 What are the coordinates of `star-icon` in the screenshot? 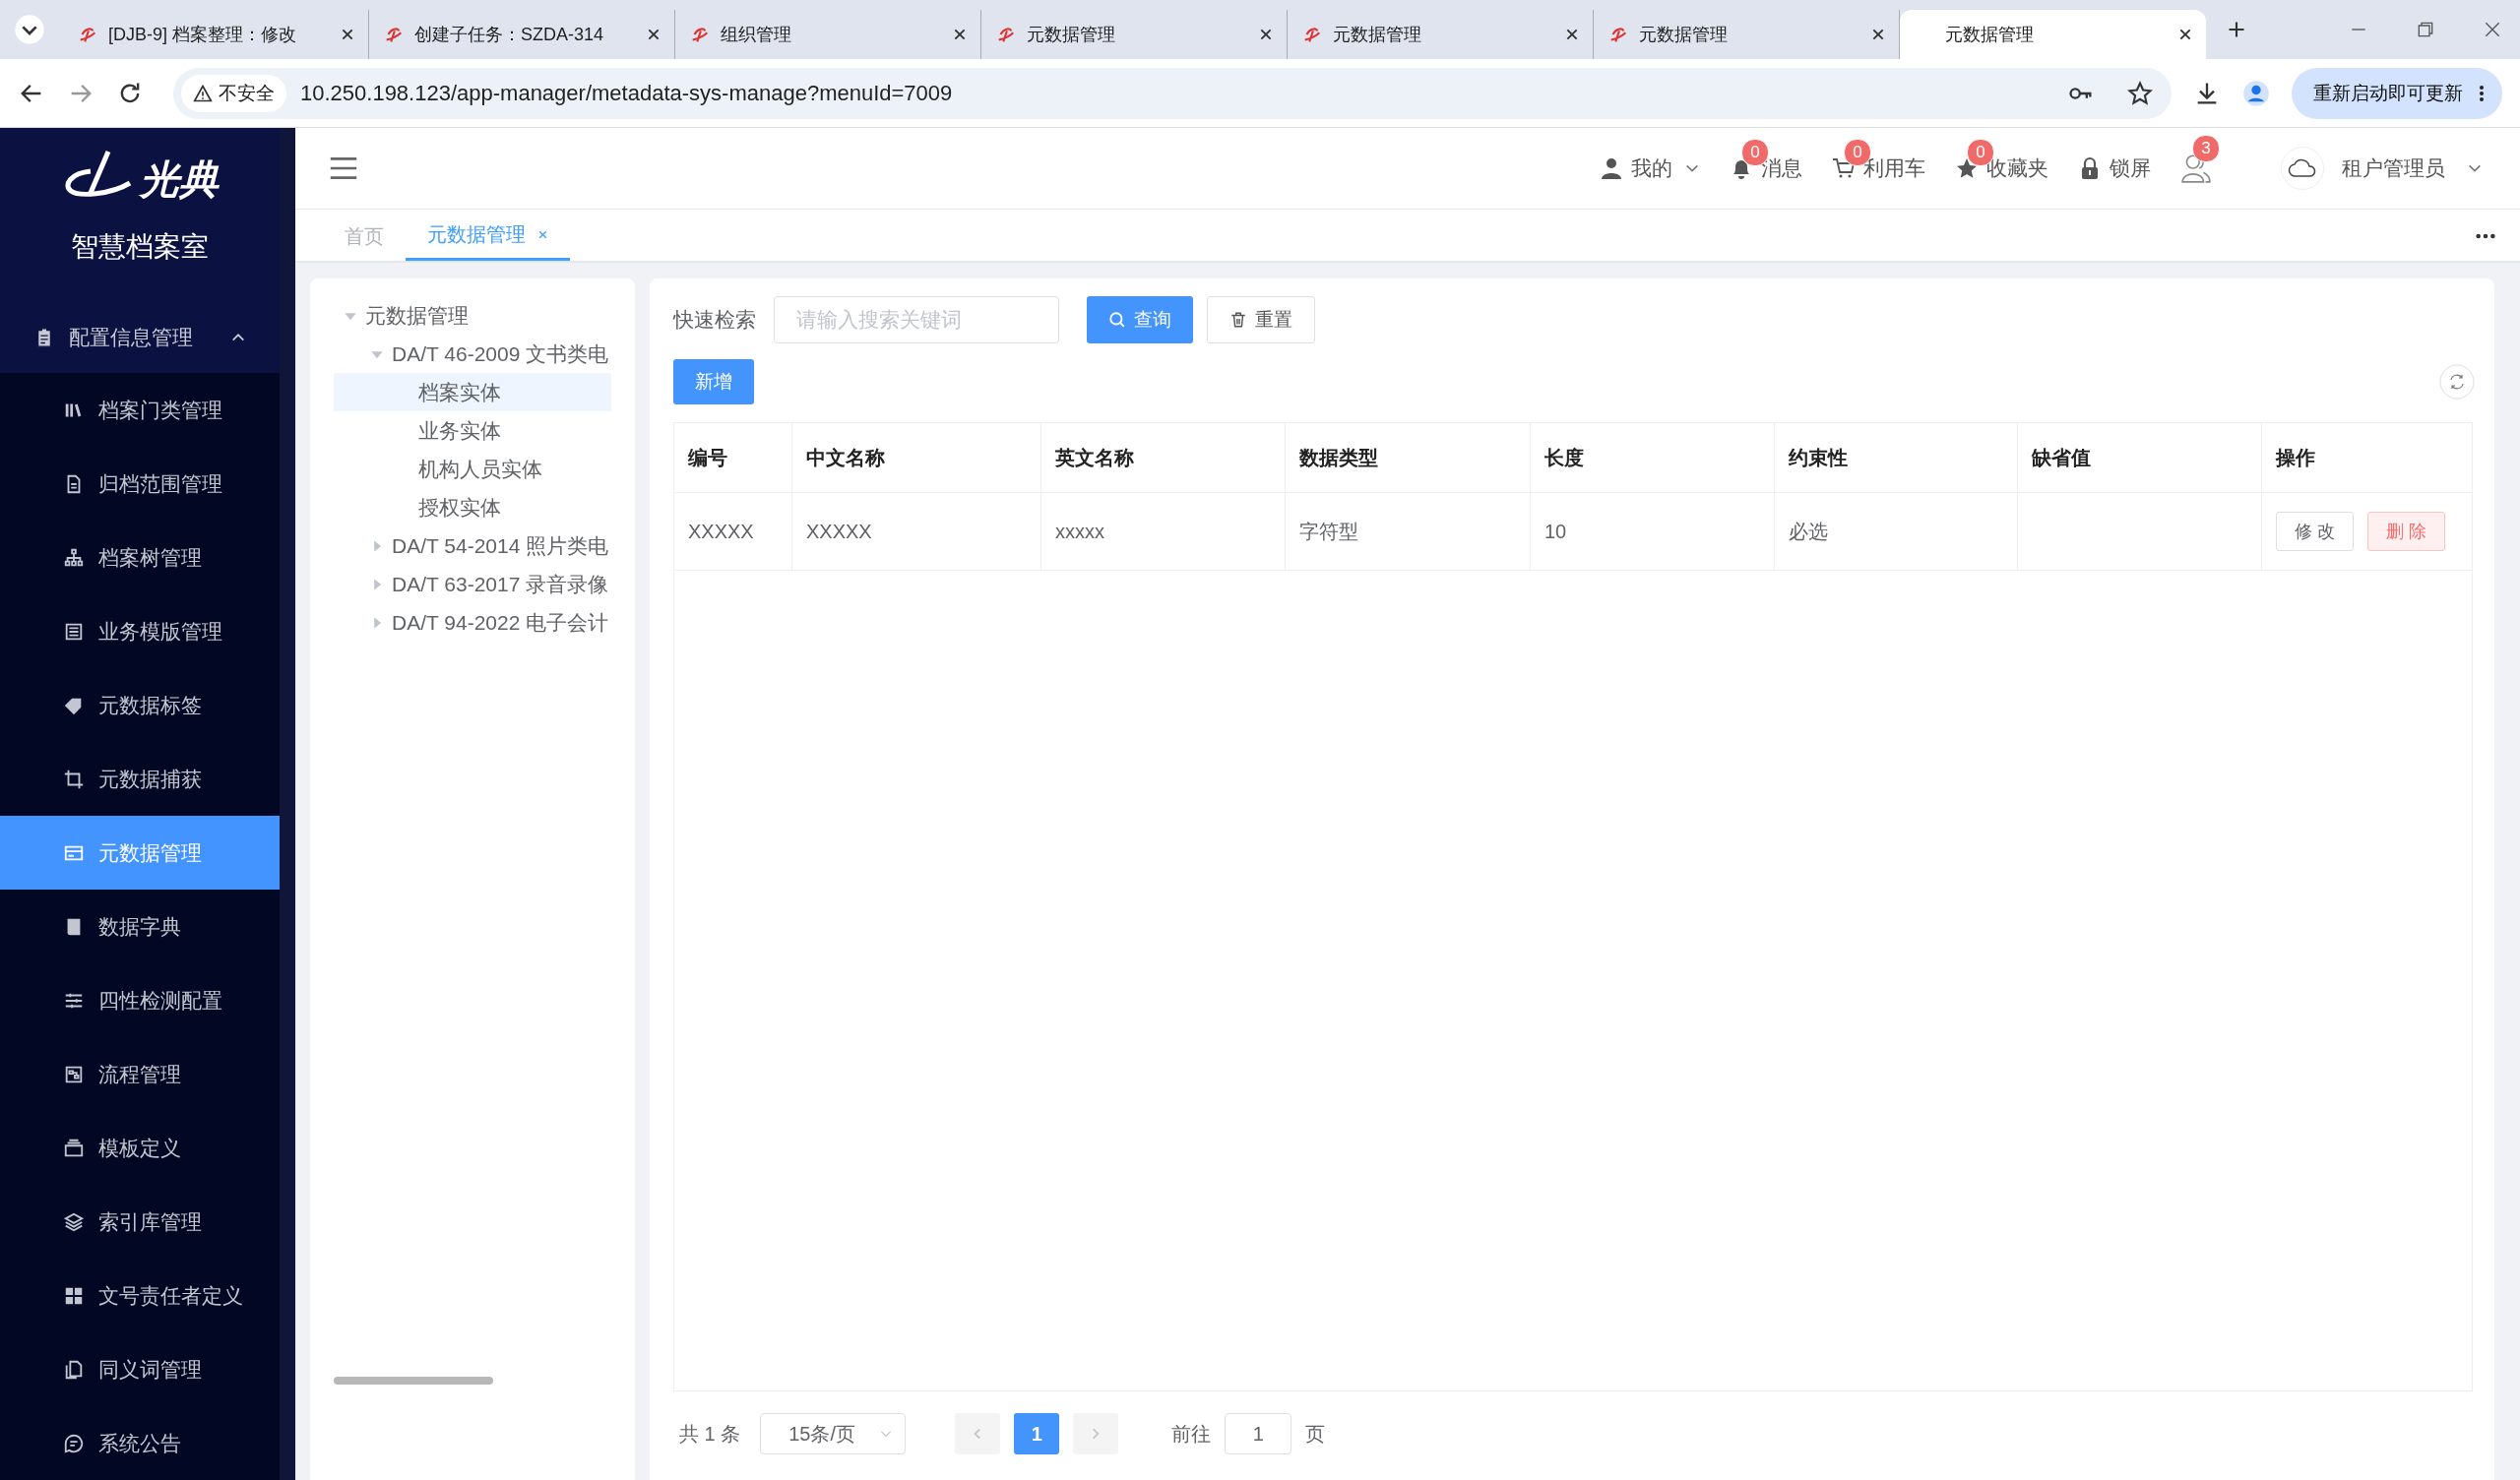 It's located at (1967, 168).